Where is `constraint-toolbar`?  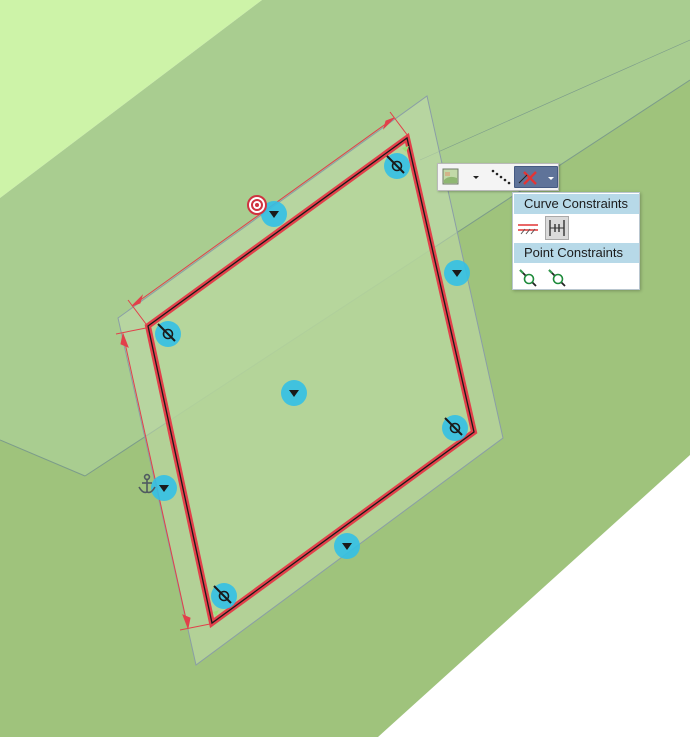
constraint-toolbar is located at coordinates (498, 177).